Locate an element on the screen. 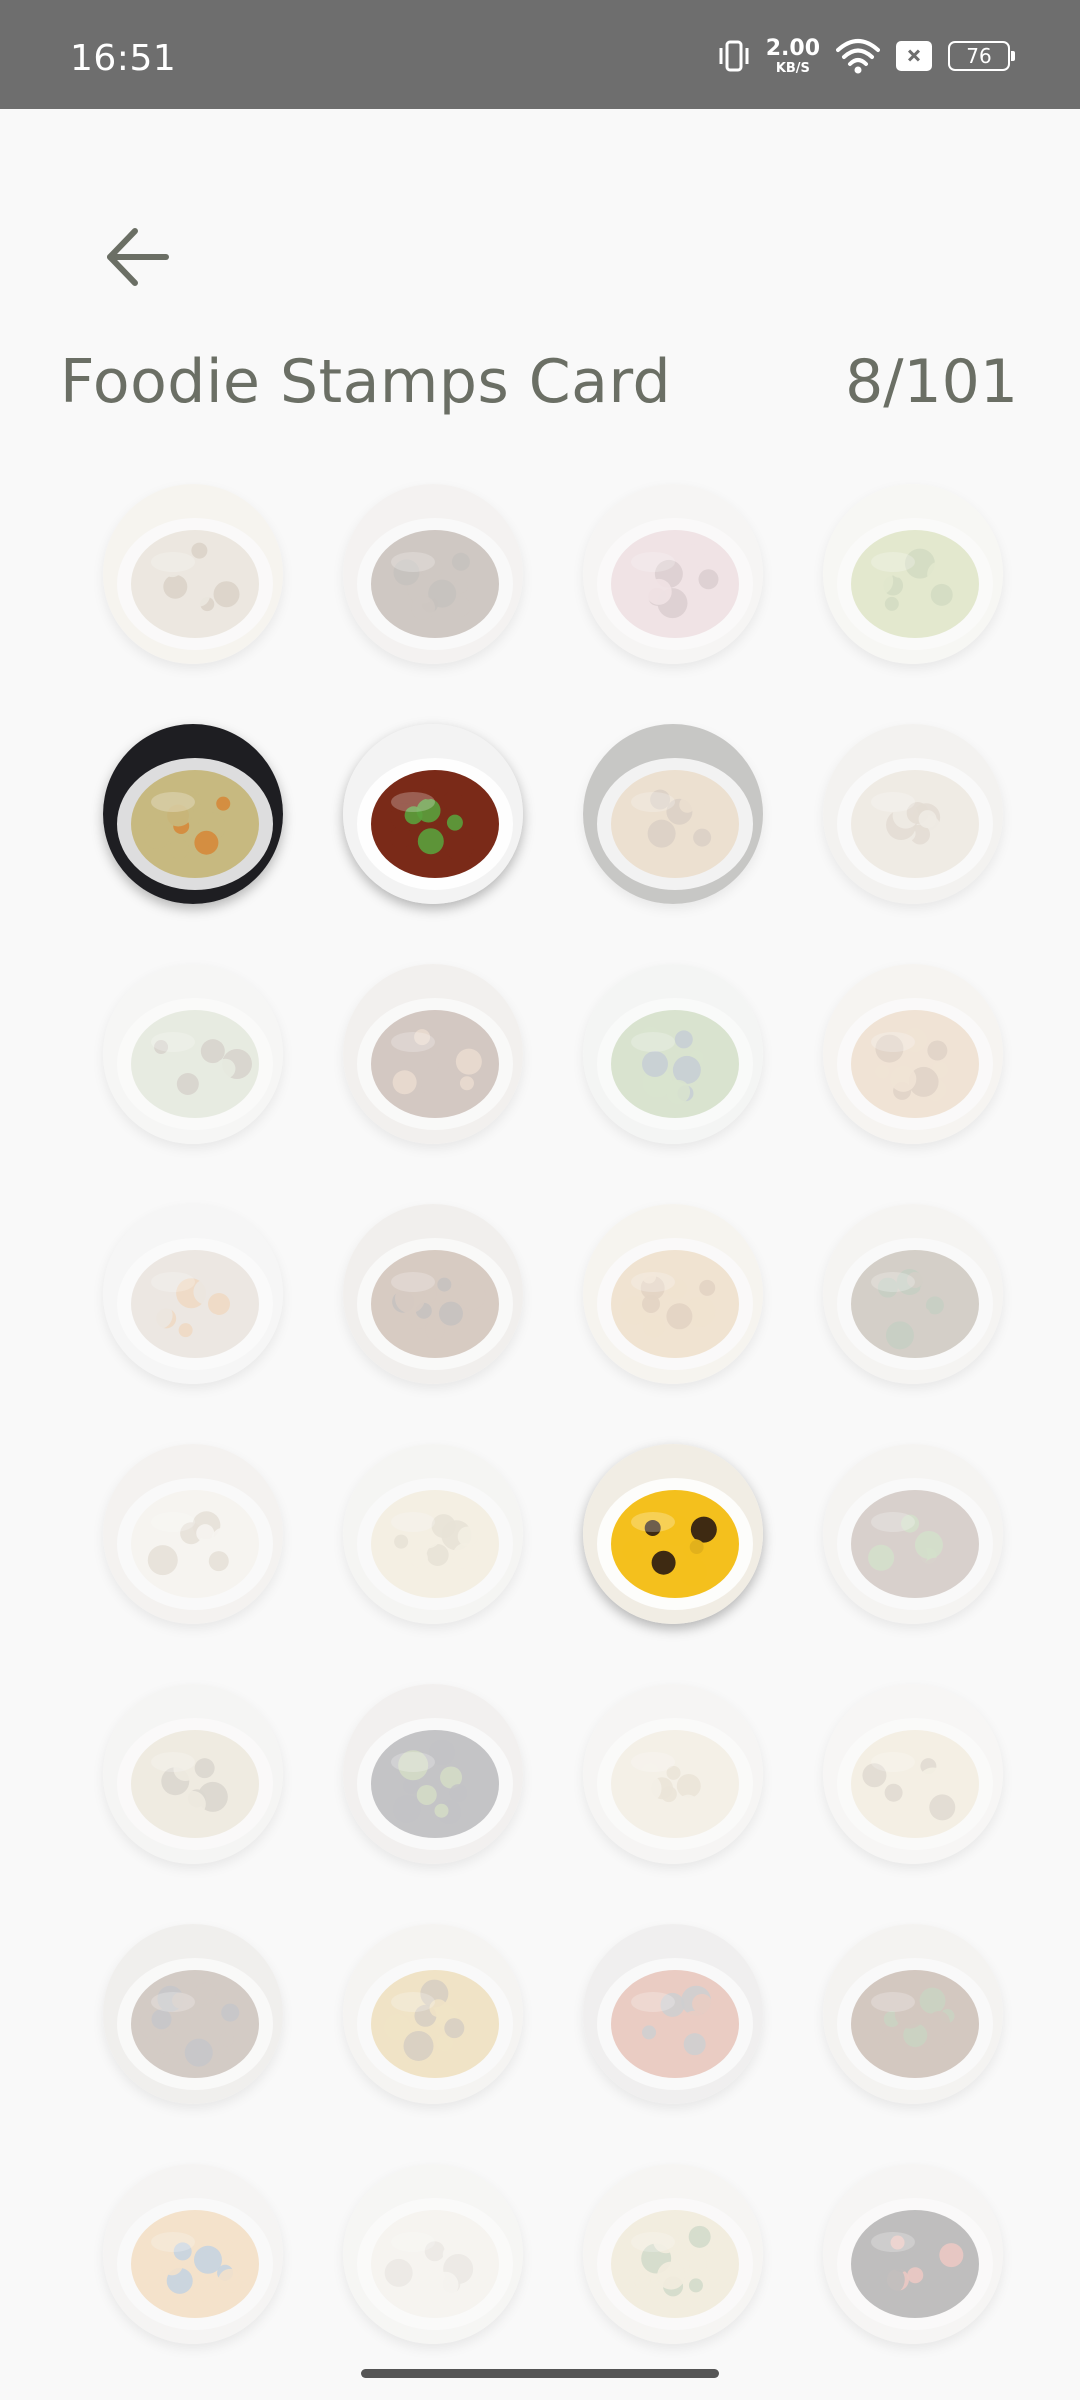 This screenshot has width=1080, height=2400. battery-icon: 76 is located at coordinates (981, 56).